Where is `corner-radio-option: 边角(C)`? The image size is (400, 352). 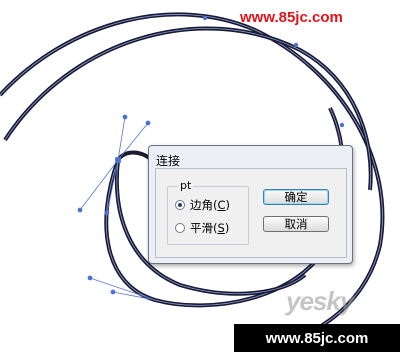
corner-radio-option: 边角(C) is located at coordinates (202, 205).